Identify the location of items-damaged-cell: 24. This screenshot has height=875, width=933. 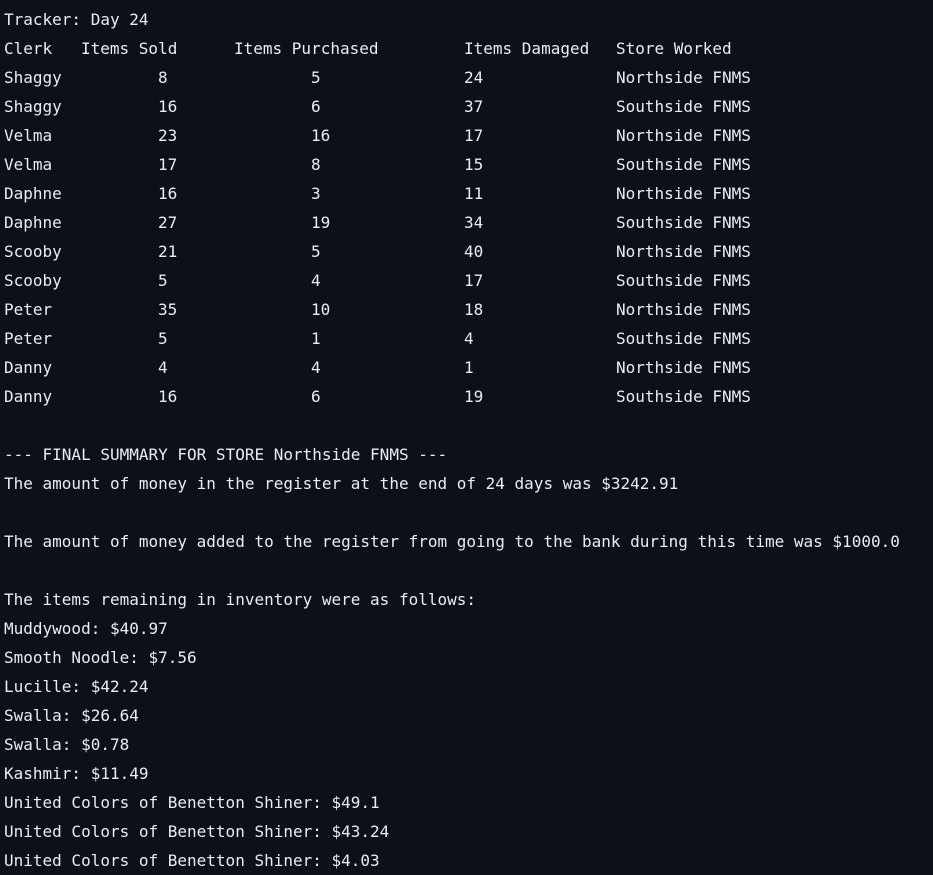
(474, 77).